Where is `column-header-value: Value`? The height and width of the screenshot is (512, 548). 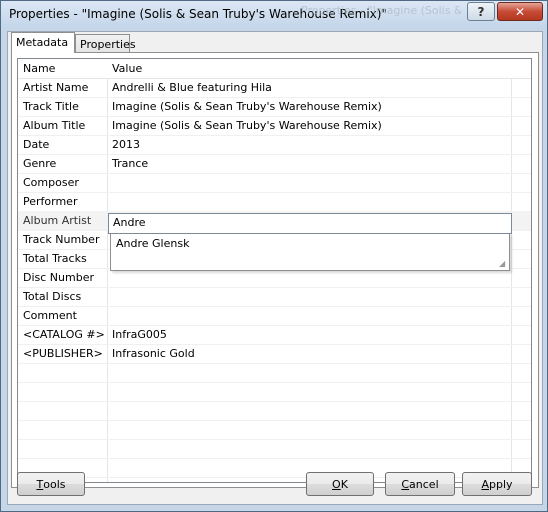
column-header-value: Value is located at coordinates (127, 68).